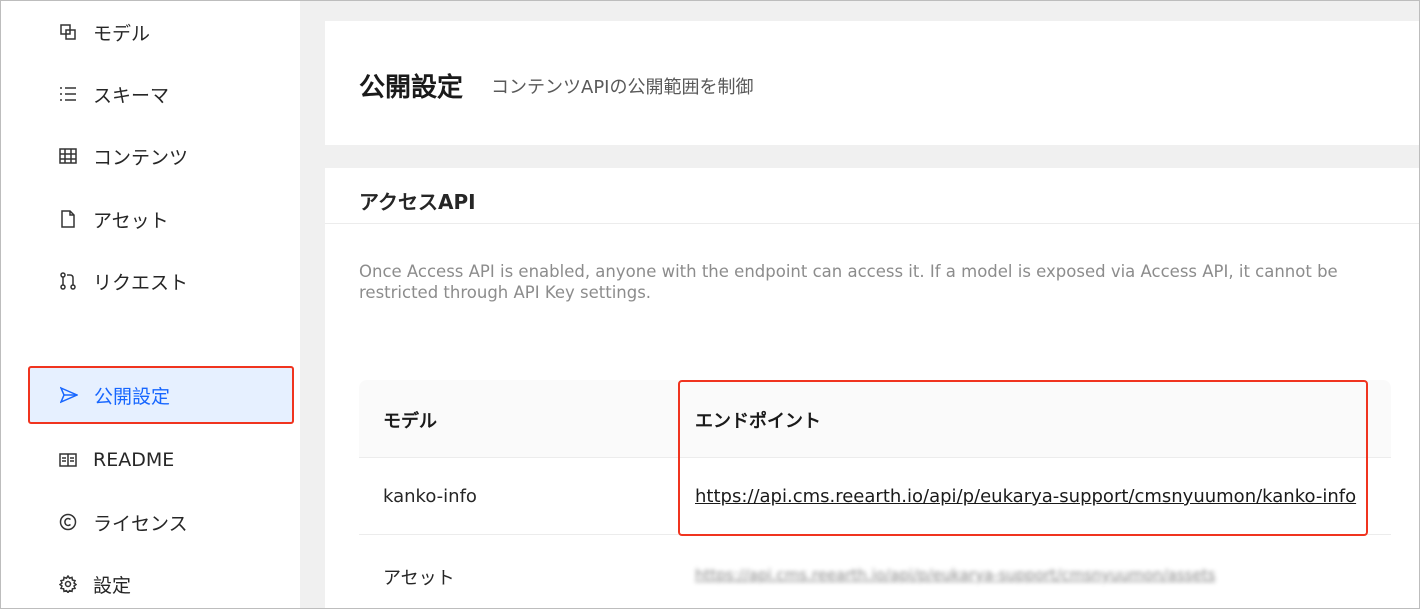 The width and height of the screenshot is (1420, 609). Describe the element at coordinates (131, 220) in the screenshot. I see `sidebar-item-label: アセット` at that location.